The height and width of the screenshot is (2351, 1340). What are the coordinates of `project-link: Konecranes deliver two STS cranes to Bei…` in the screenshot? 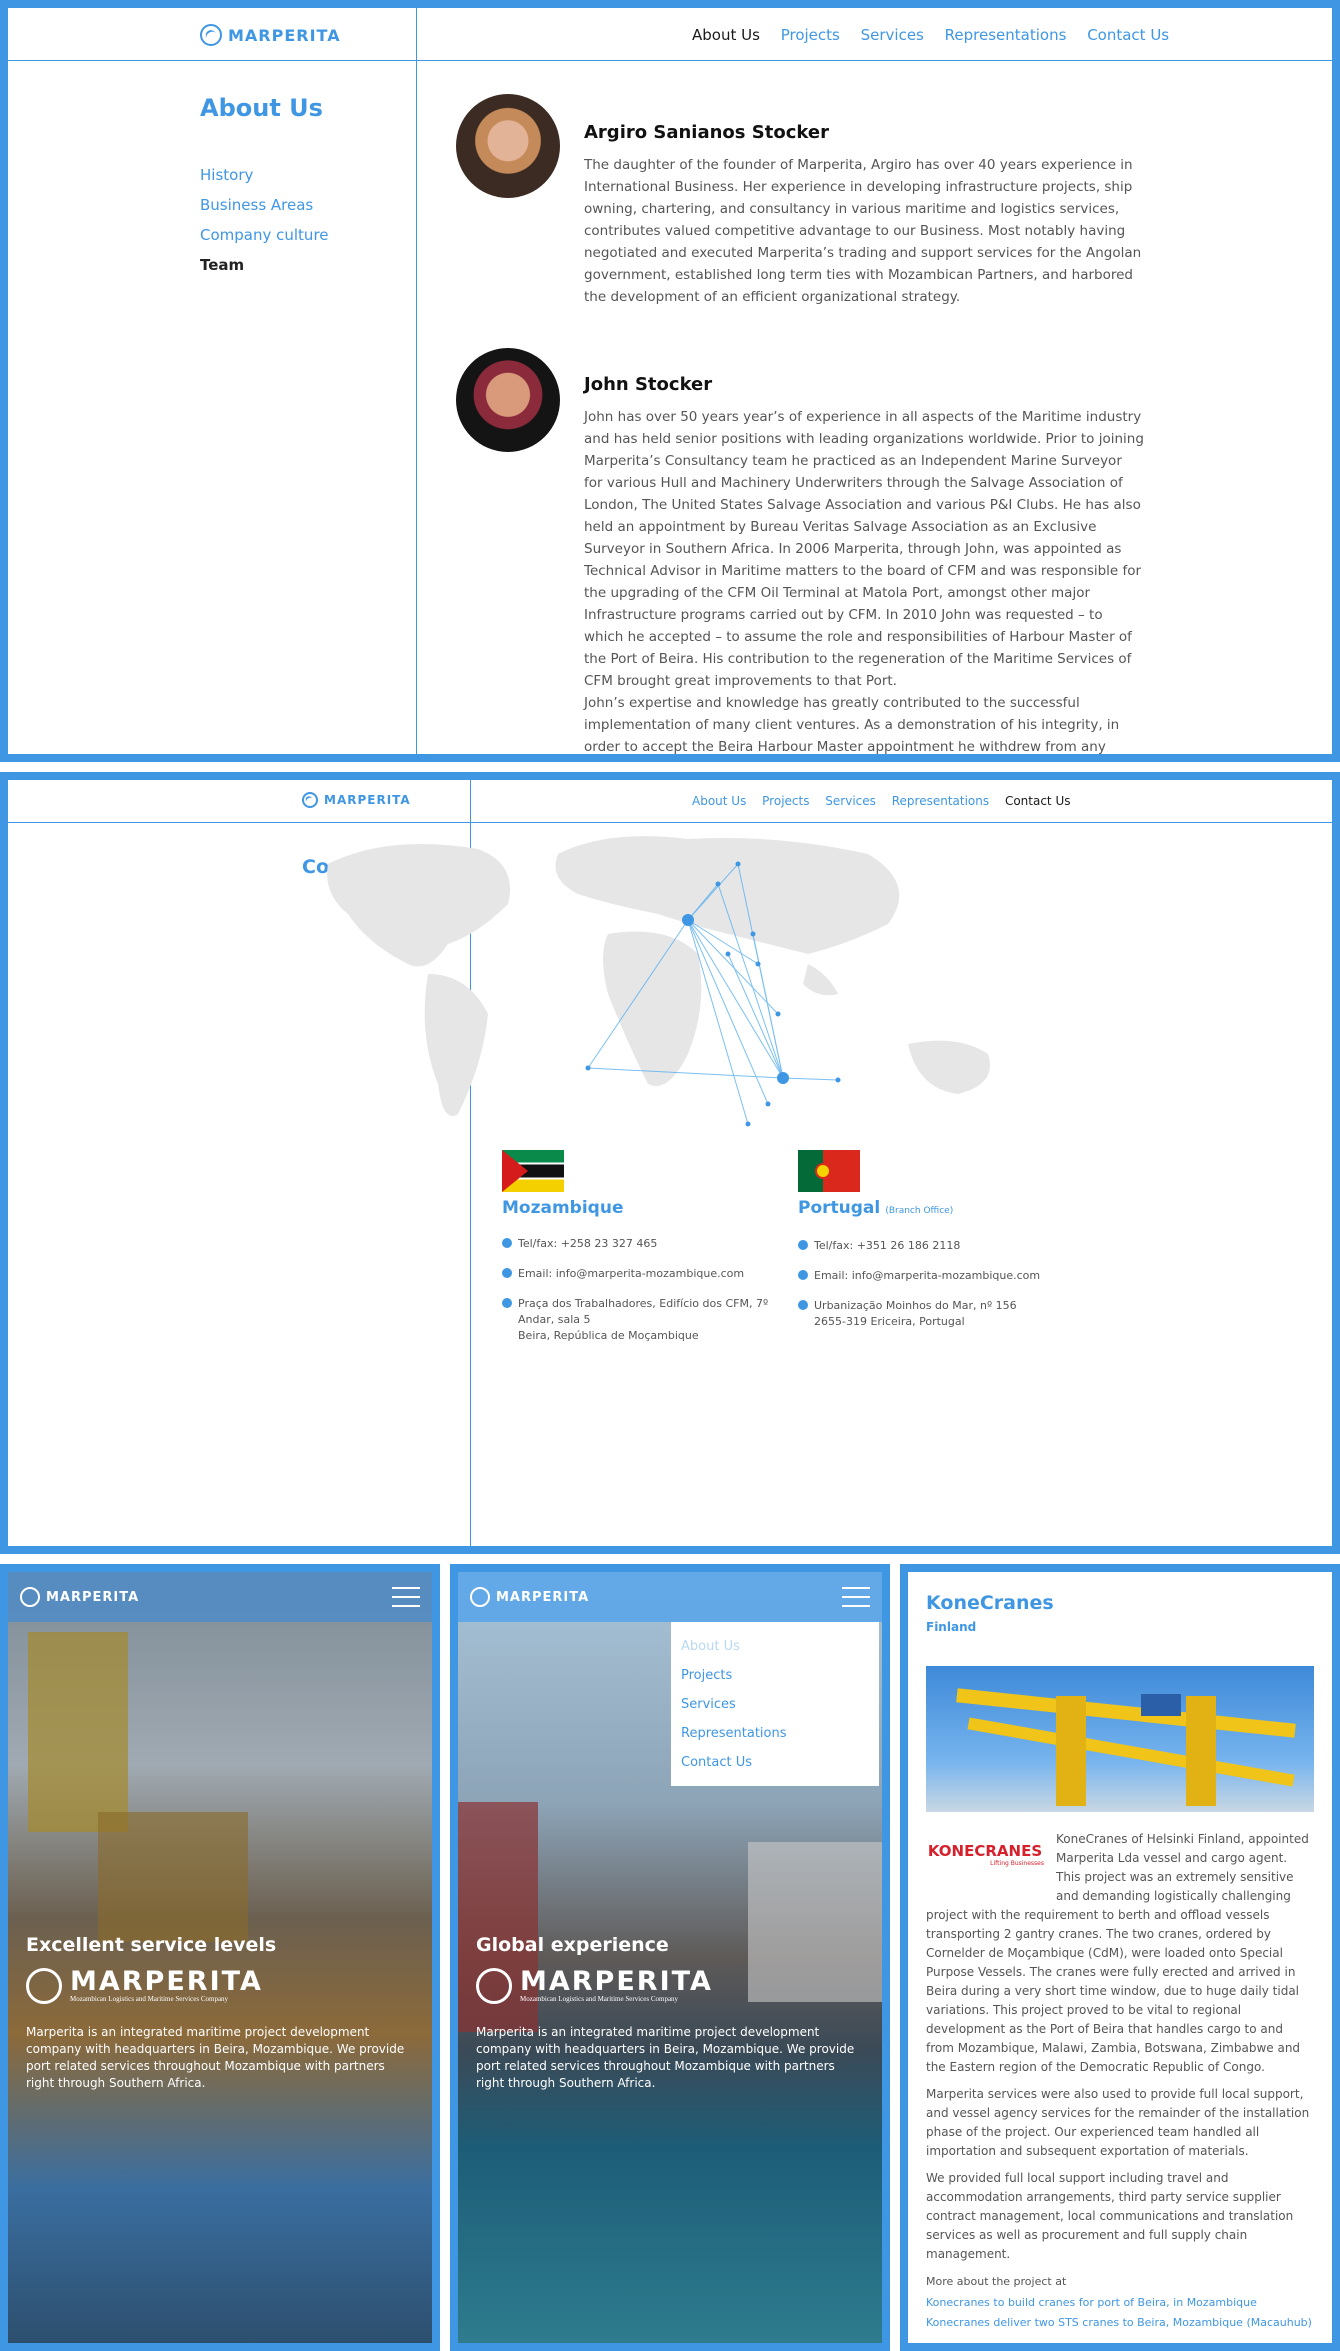 It's located at (1120, 2323).